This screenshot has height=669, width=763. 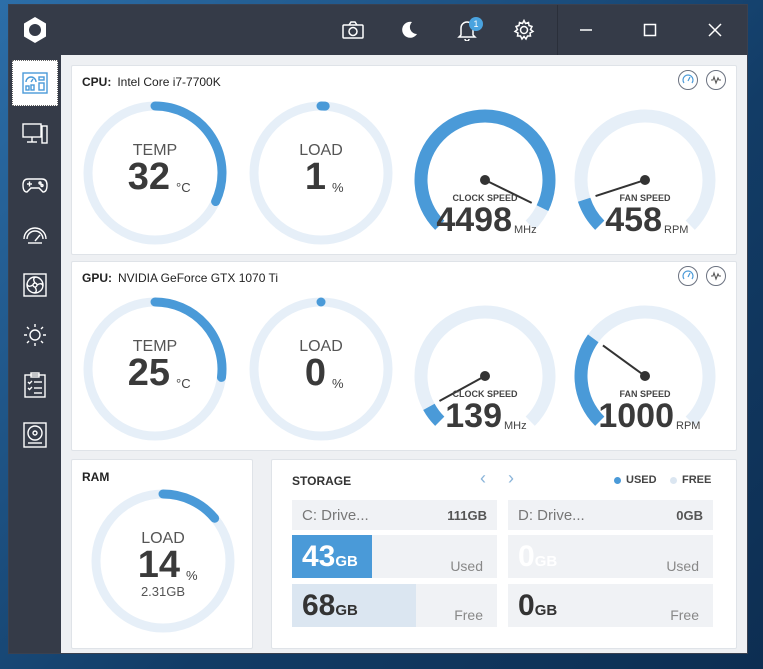 I want to click on drive-d-used-value: 0GB, so click(x=537, y=557).